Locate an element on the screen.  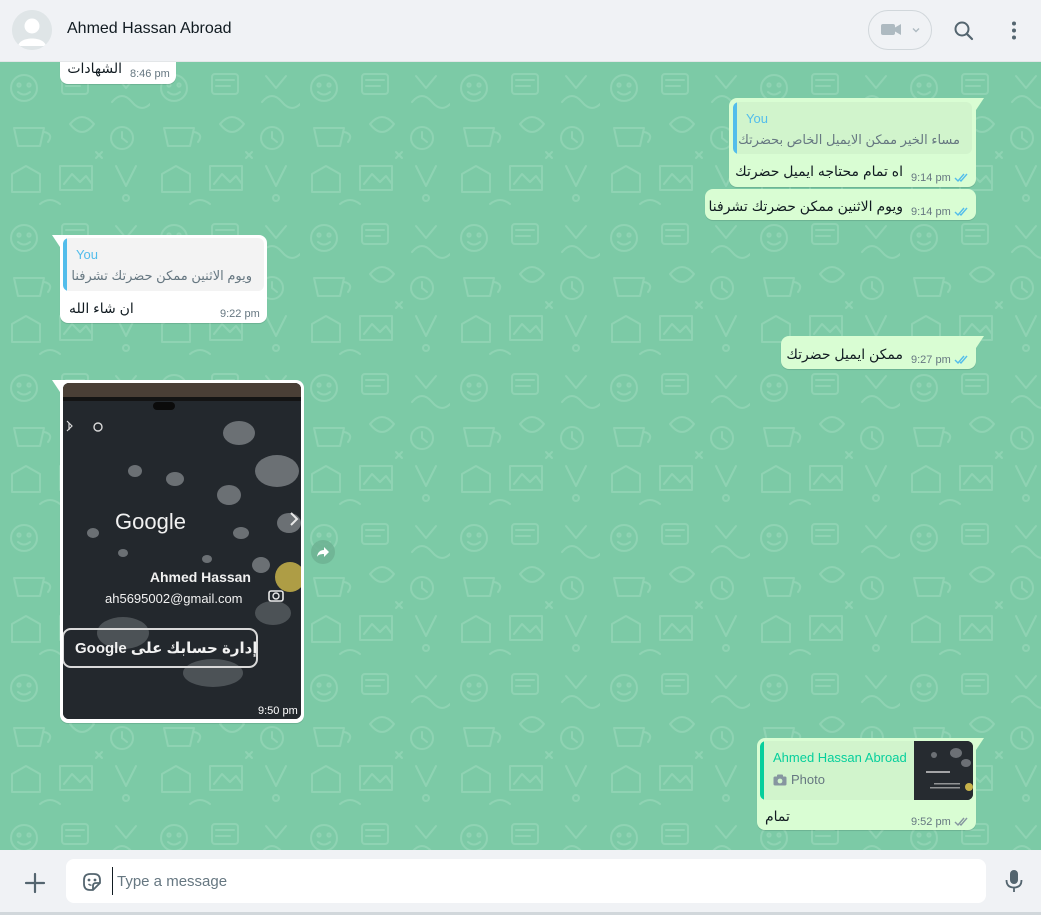
contact-name: Ahmed Hassan Abroad is located at coordinates (149, 29).